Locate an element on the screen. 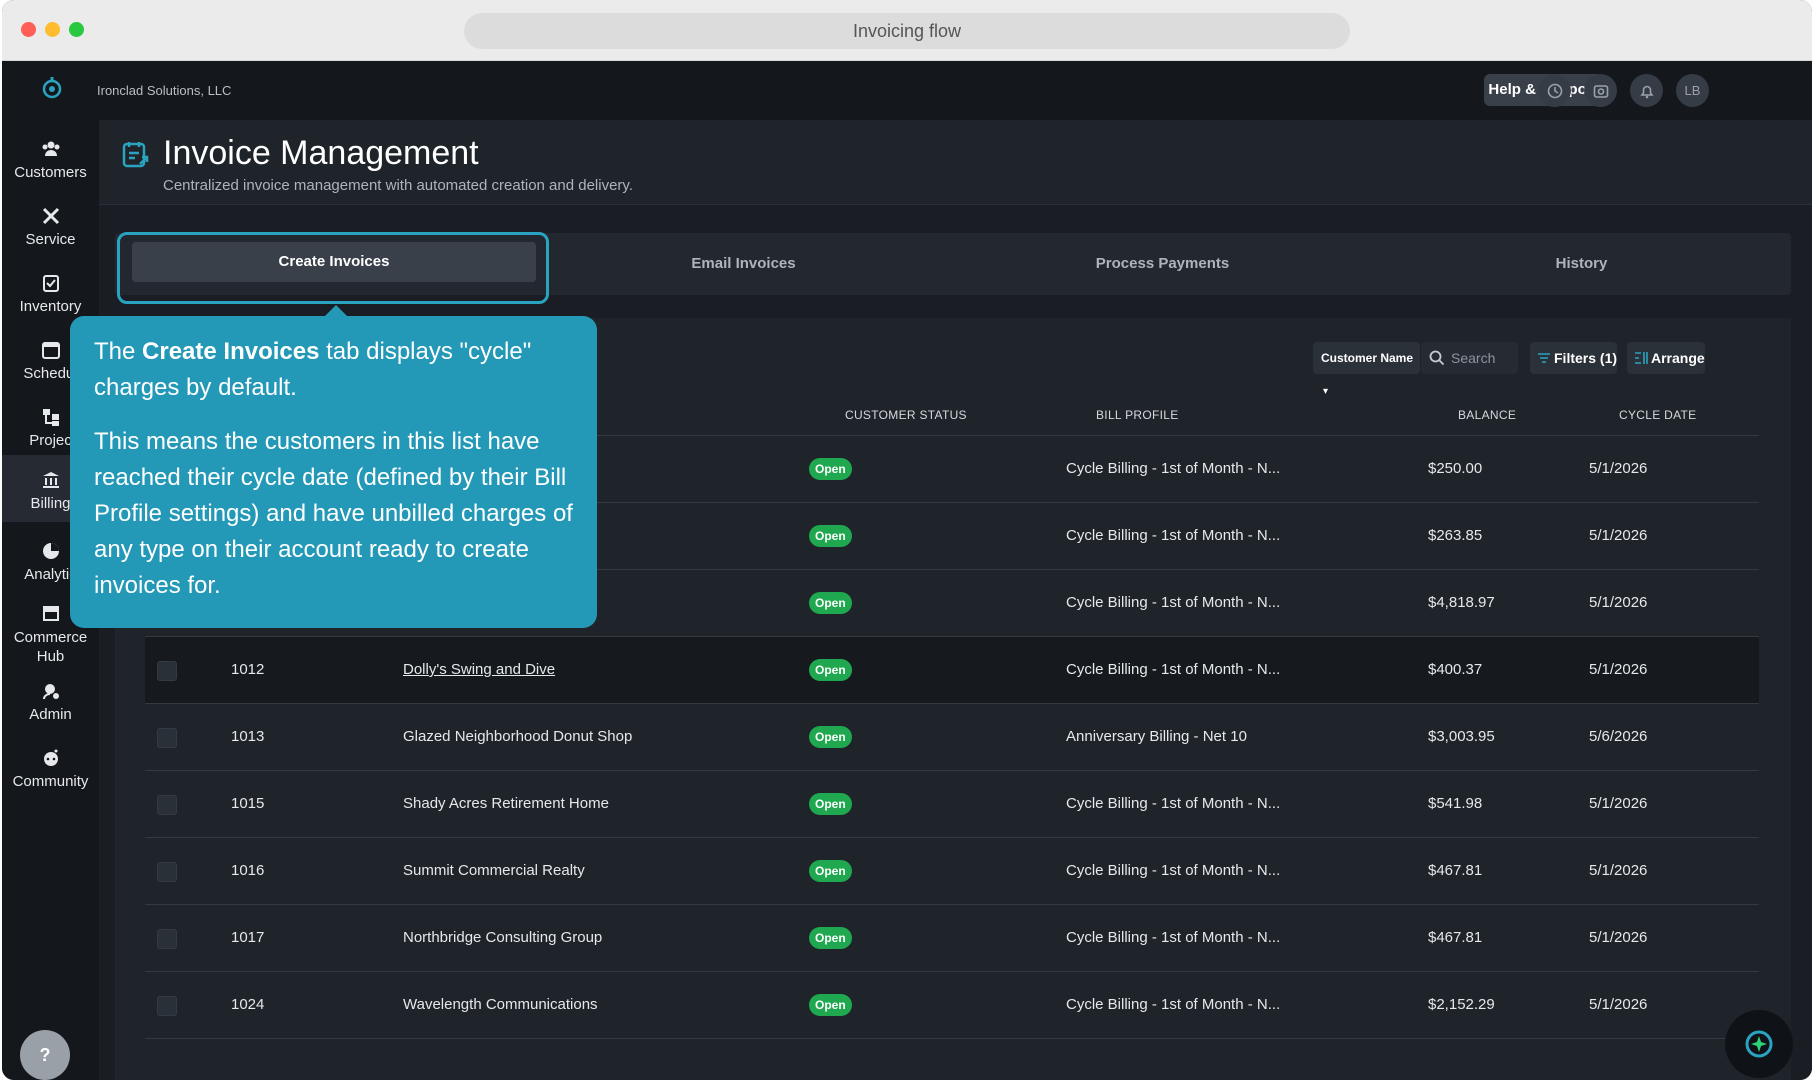 The image size is (1814, 1080). camera-icon is located at coordinates (1600, 91).